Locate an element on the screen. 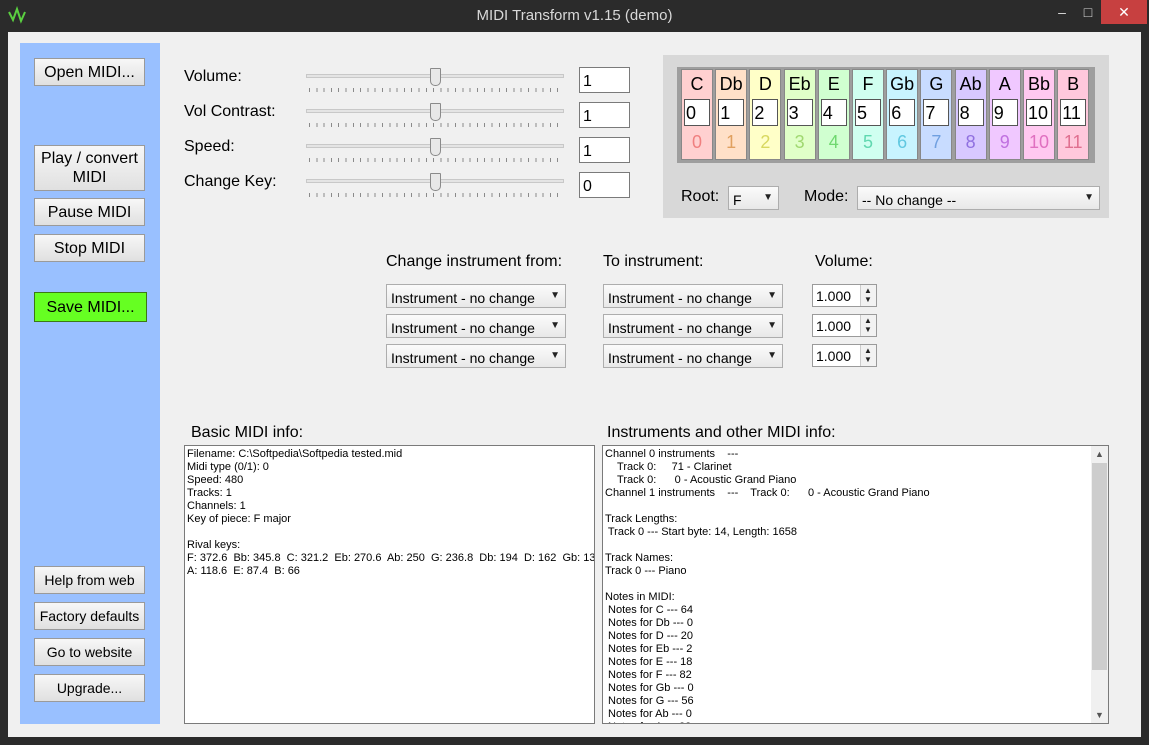  vol-contrast-slider-ticks is located at coordinates (436, 125).